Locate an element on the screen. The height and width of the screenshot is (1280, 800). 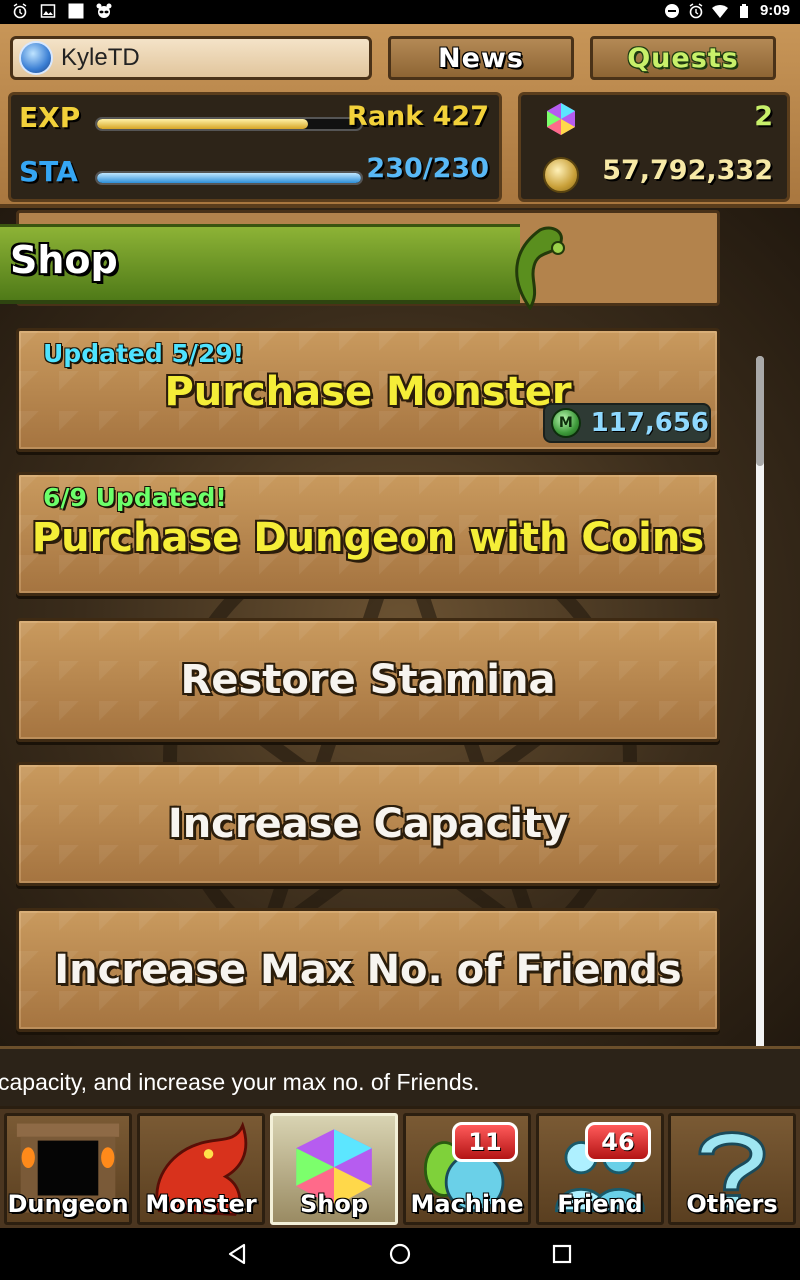
exp-label: EXP is located at coordinates (50, 117).